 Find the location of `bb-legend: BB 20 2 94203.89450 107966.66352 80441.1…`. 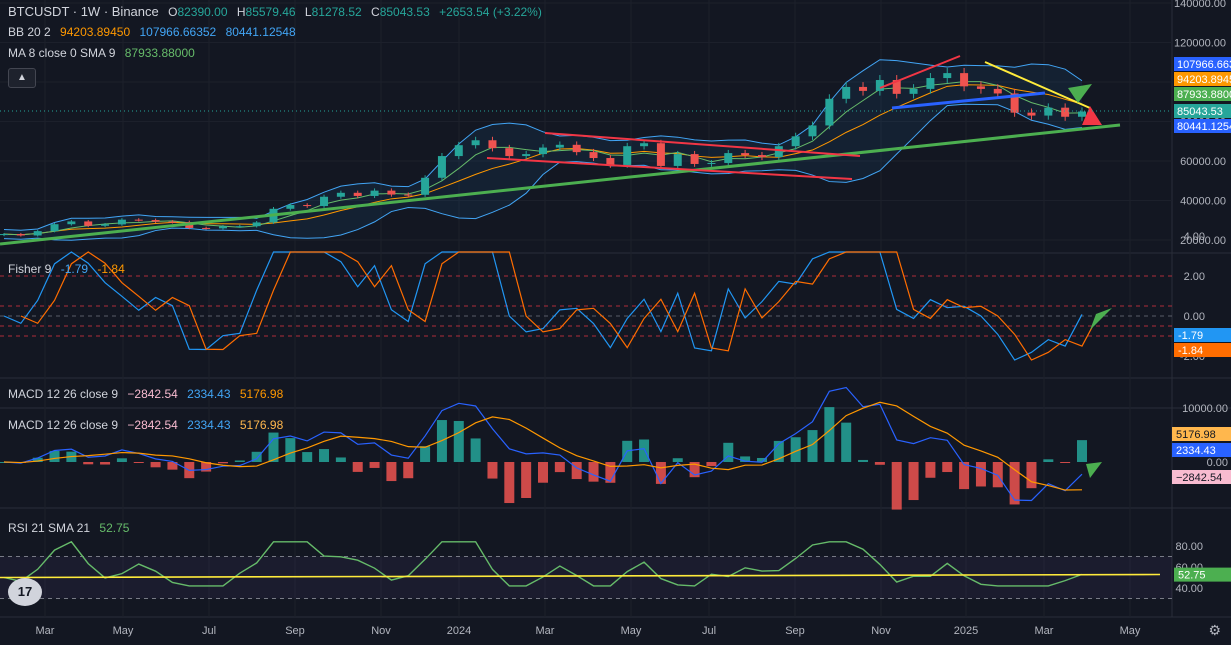

bb-legend: BB 20 2 94203.89450 107966.66352 80441.1… is located at coordinates (155, 32).